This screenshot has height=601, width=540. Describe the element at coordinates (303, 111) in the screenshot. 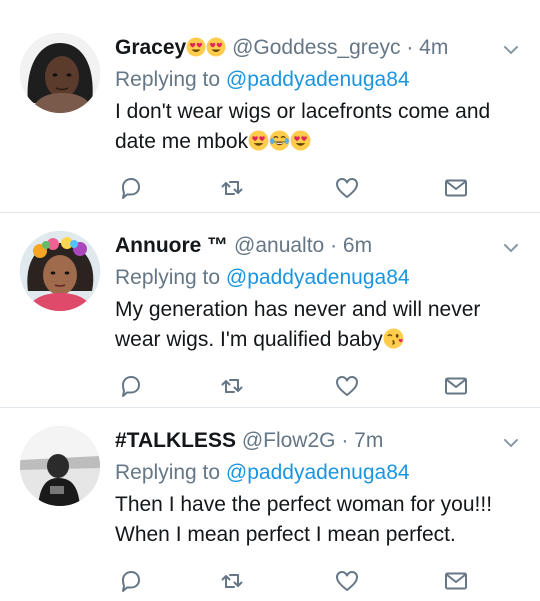

I see `tweet-text-line: I don't wear wigs or lacefronts come and` at that location.